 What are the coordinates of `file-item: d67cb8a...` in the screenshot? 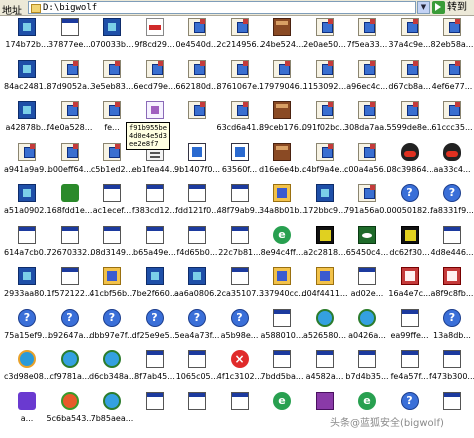 It's located at (409, 82).